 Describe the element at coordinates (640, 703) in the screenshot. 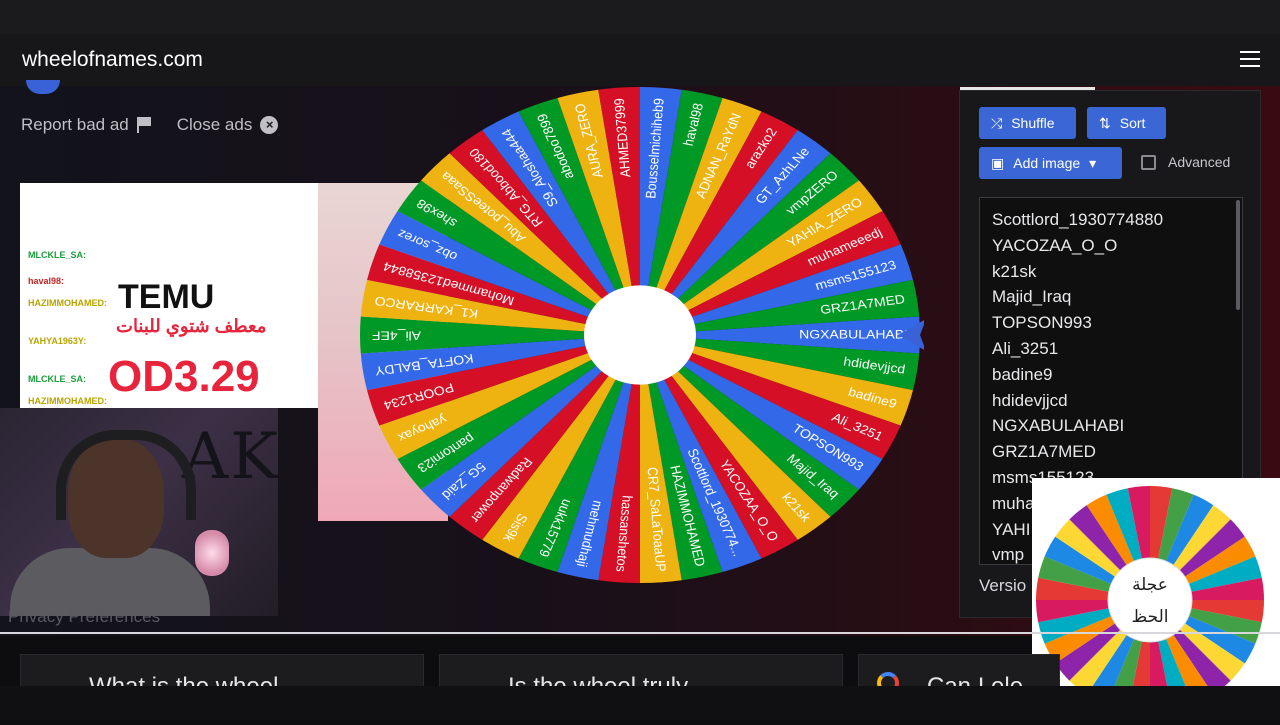

I see `bottom-bar` at that location.